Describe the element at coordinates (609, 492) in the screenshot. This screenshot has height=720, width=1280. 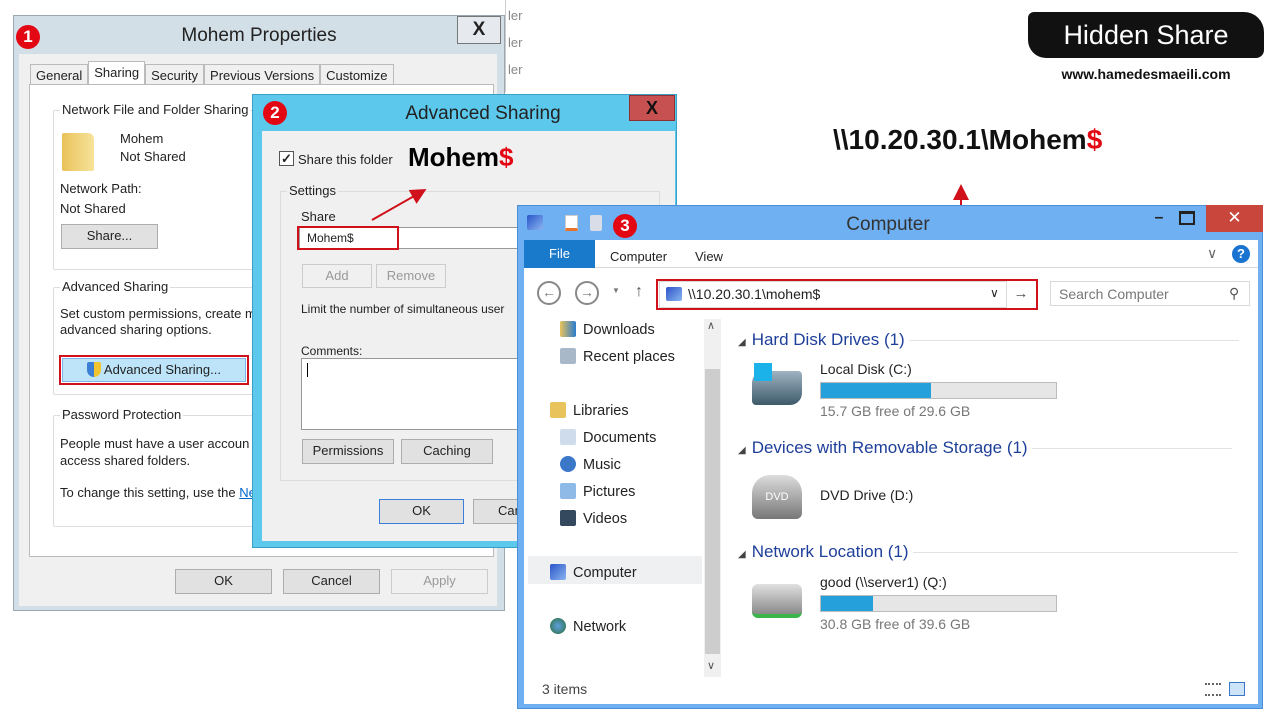
I see `nav-label: Pictures` at that location.